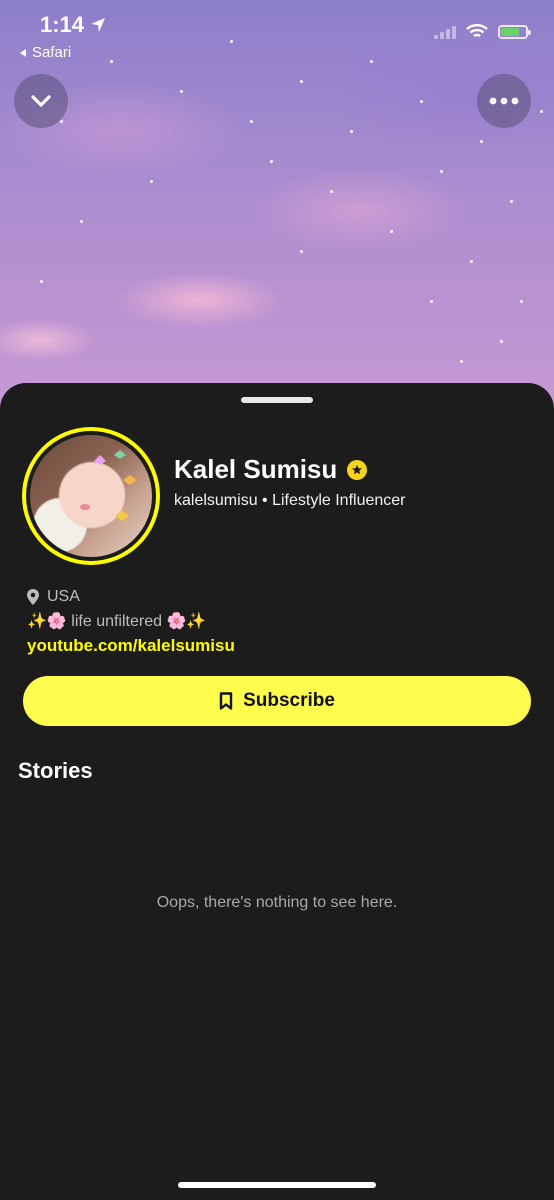 The image size is (554, 1200). I want to click on status-bar: 1:14 Safari, so click(277, 35).